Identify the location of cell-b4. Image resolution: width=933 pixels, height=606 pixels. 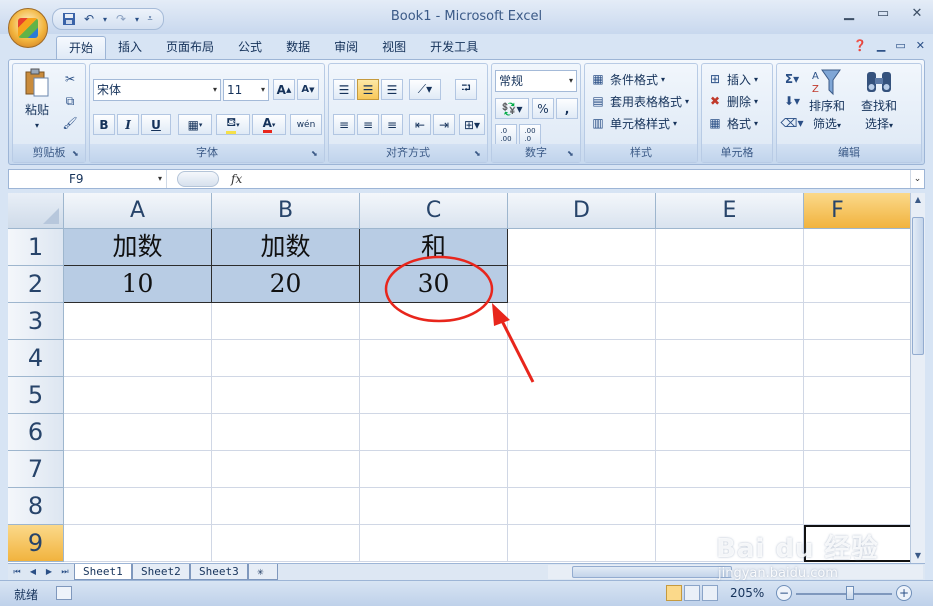
(286, 358).